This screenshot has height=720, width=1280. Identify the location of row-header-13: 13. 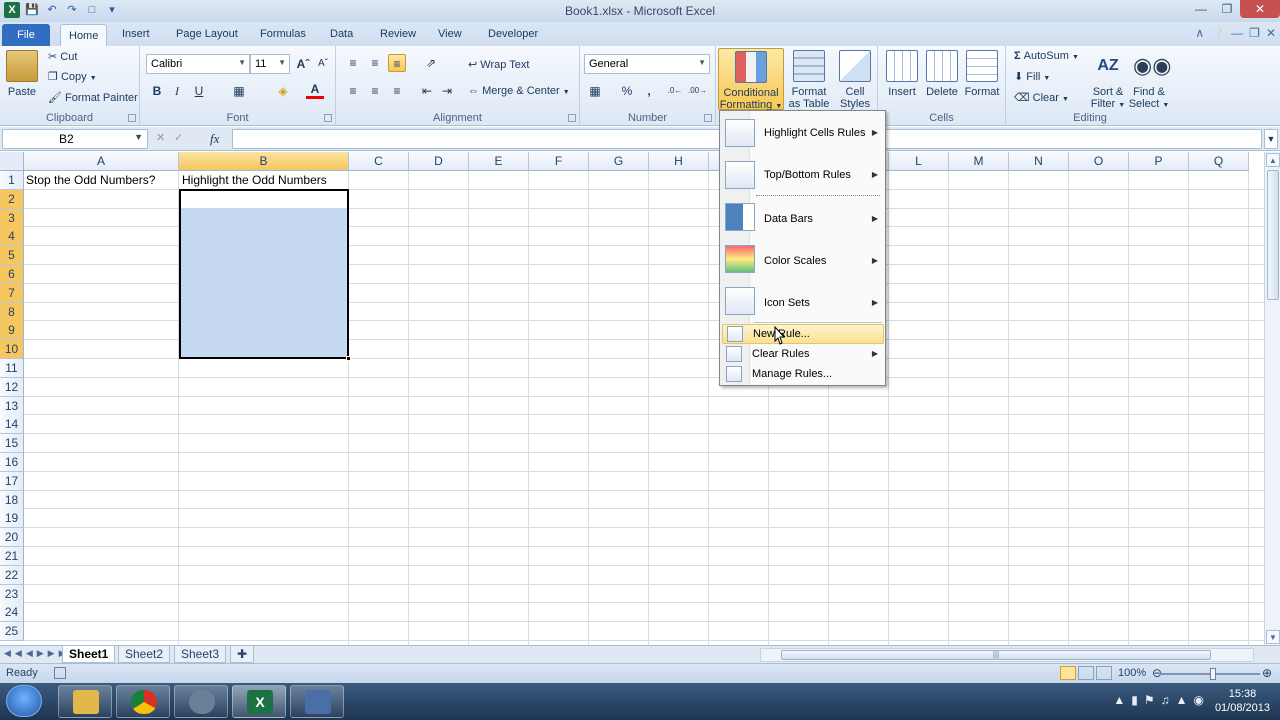
(12, 406).